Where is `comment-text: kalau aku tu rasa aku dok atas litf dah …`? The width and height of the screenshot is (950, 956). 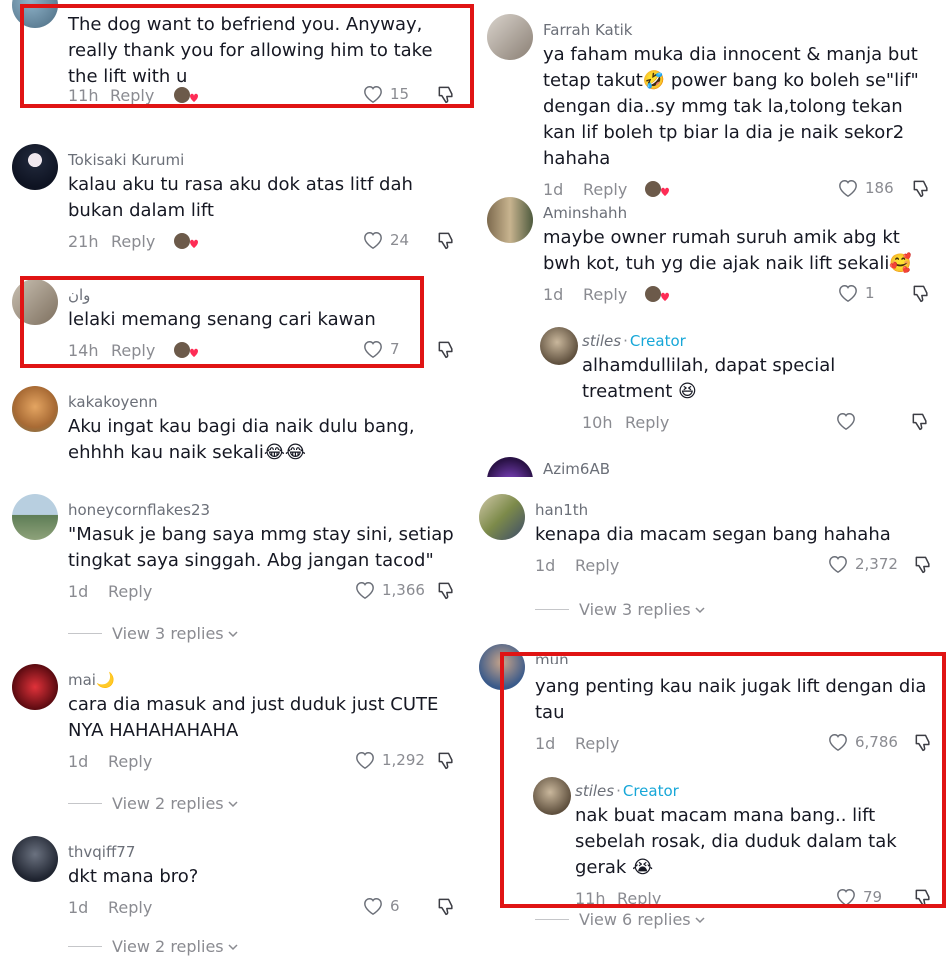
comment-text: kalau aku tu rasa aku dok atas litf dah … is located at coordinates (240, 197).